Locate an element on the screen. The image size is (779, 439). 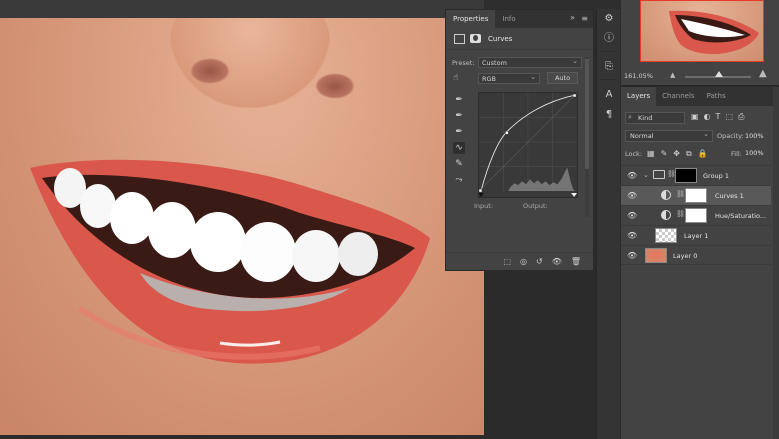
collapse-panel-icon: » is located at coordinates (572, 17).